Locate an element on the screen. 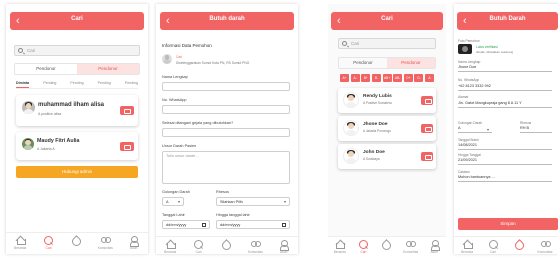 The height and width of the screenshot is (257, 558). donor-card: muhammad ilham alisa A positive alisa is located at coordinates (77, 110).